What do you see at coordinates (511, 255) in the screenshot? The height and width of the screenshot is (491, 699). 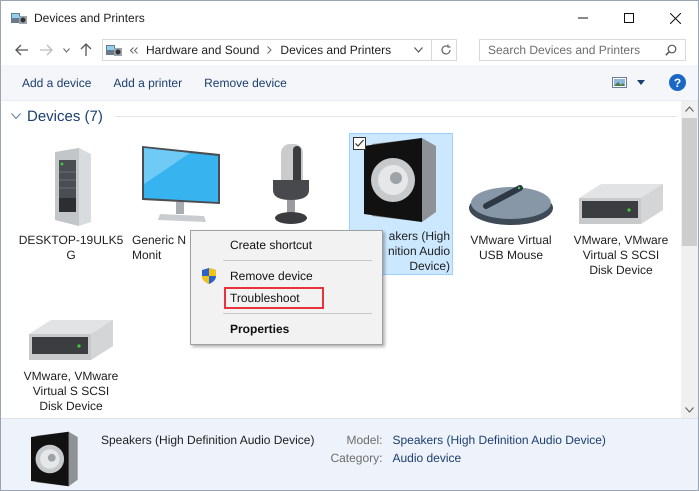 I see `device-name: USB Mouse` at bounding box center [511, 255].